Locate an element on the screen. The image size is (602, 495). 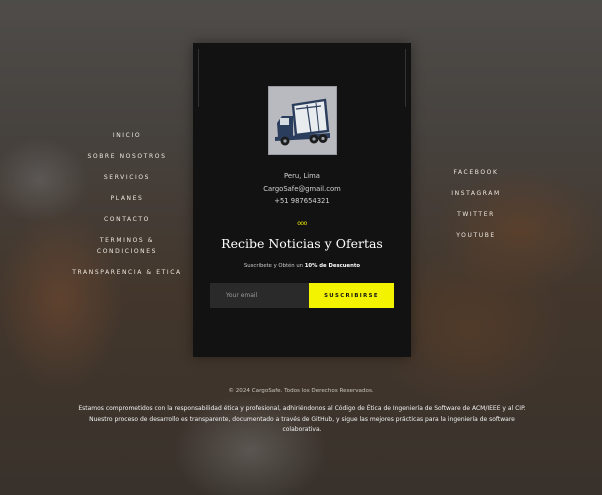
newsletter-form: SUSCRIBIRSE is located at coordinates (302, 295).